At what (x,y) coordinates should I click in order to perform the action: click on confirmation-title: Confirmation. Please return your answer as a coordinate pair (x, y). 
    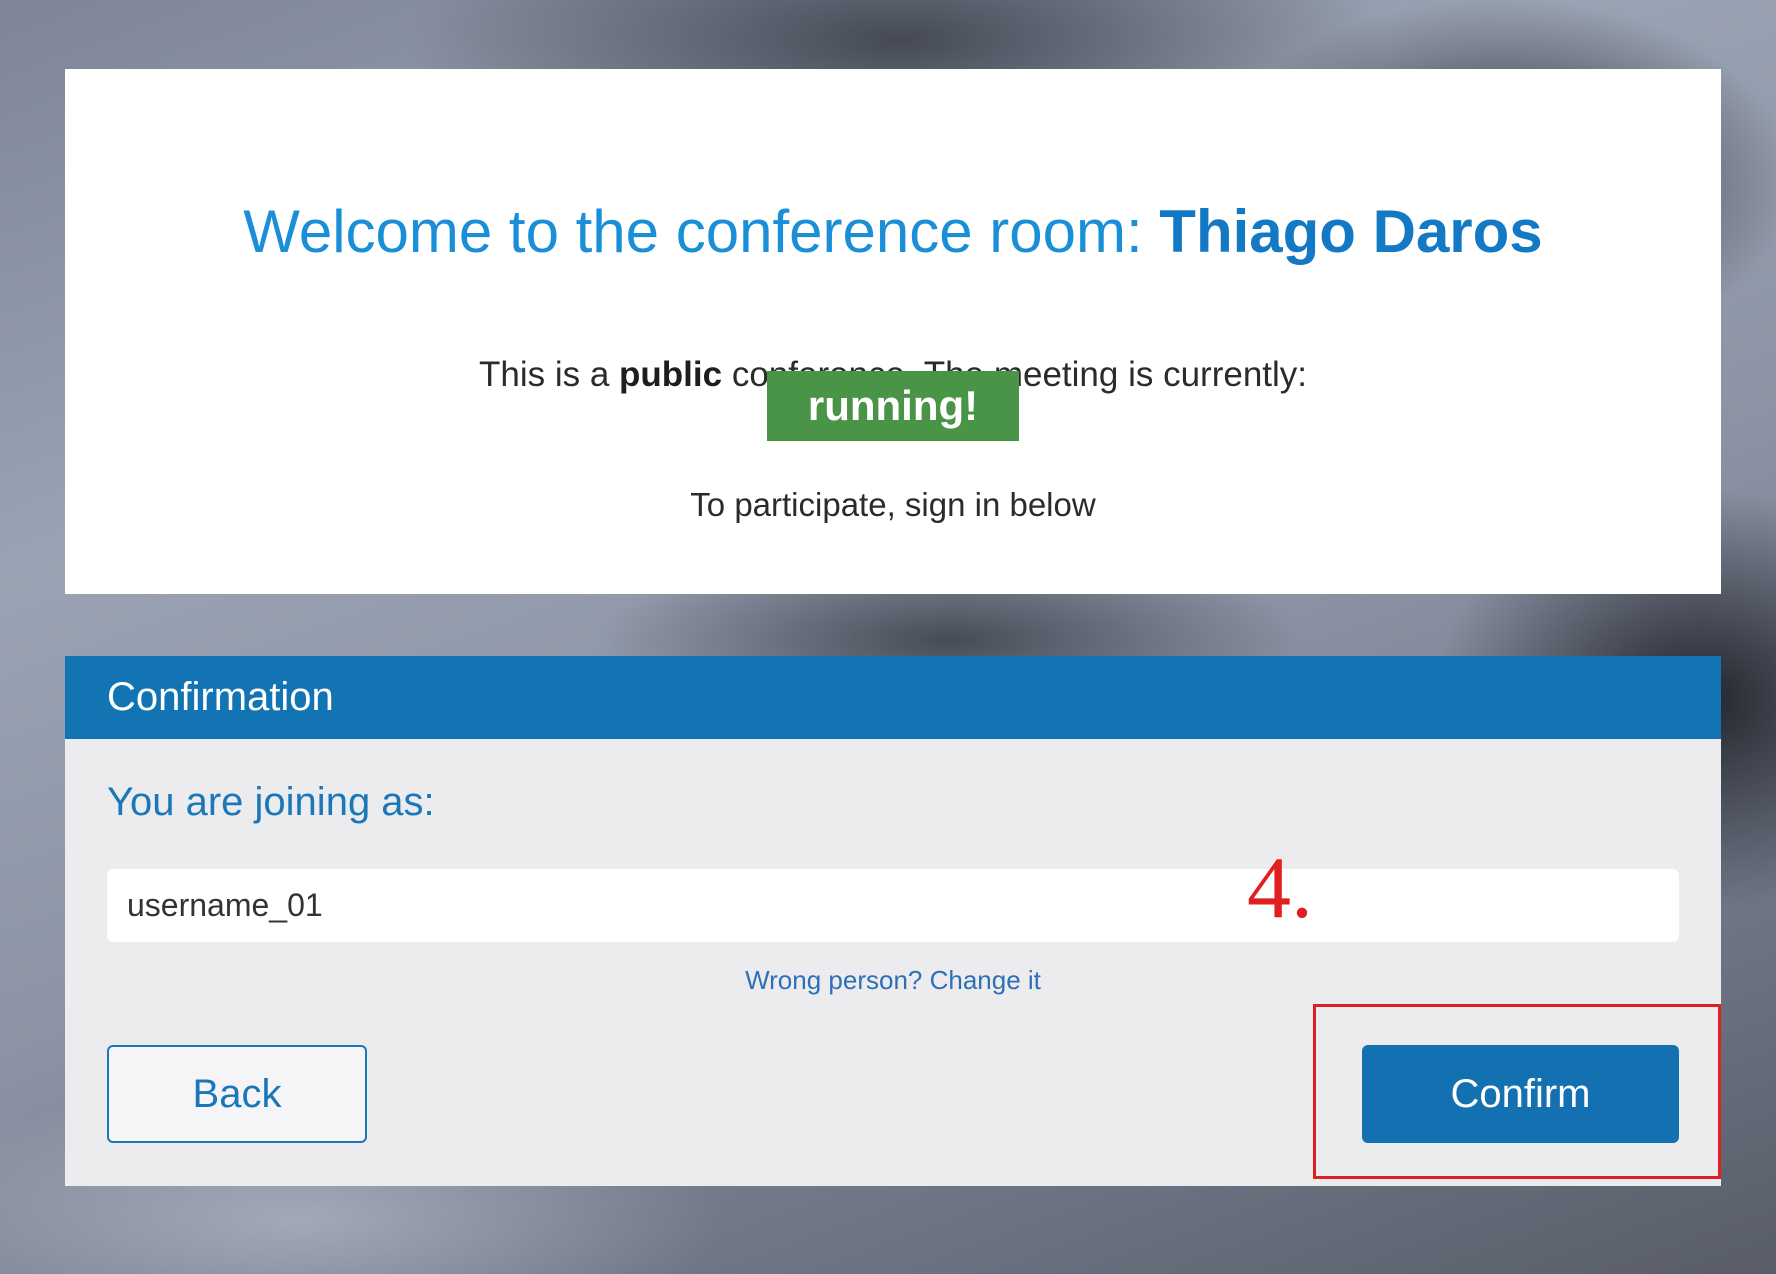
    Looking at the image, I should click on (220, 697).